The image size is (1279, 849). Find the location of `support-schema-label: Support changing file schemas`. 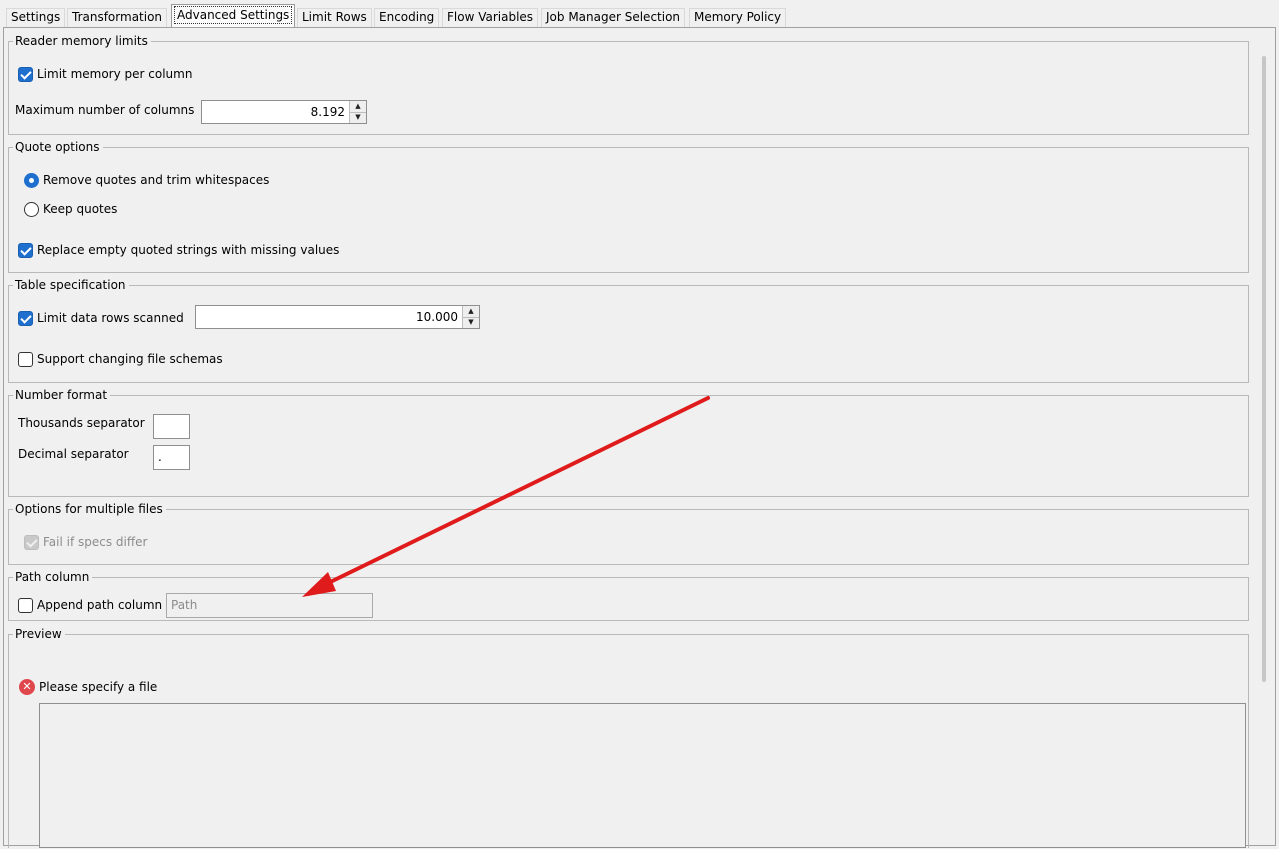

support-schema-label: Support changing file schemas is located at coordinates (130, 359).